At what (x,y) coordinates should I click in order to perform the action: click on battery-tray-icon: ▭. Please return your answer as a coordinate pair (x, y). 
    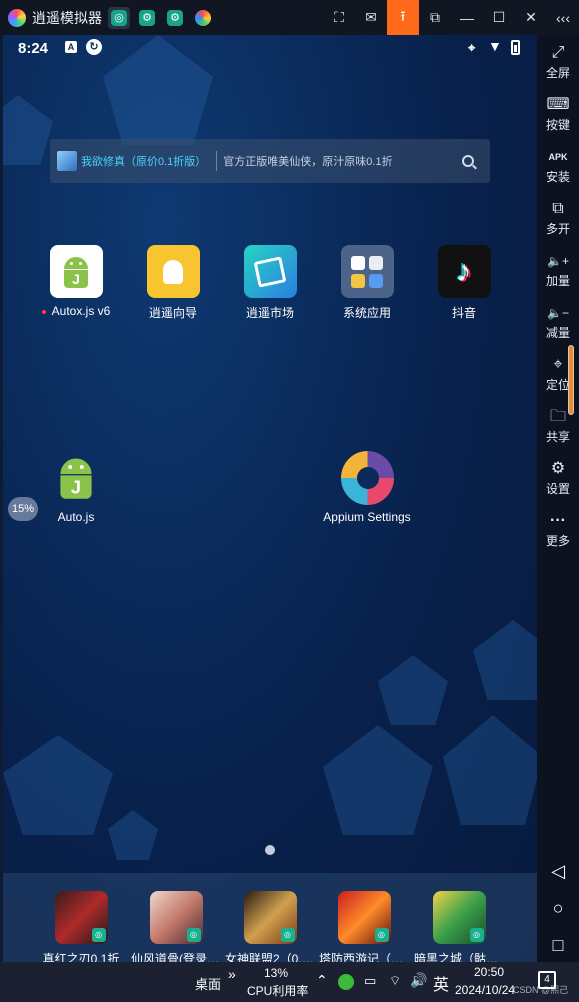
    Looking at the image, I should click on (370, 981).